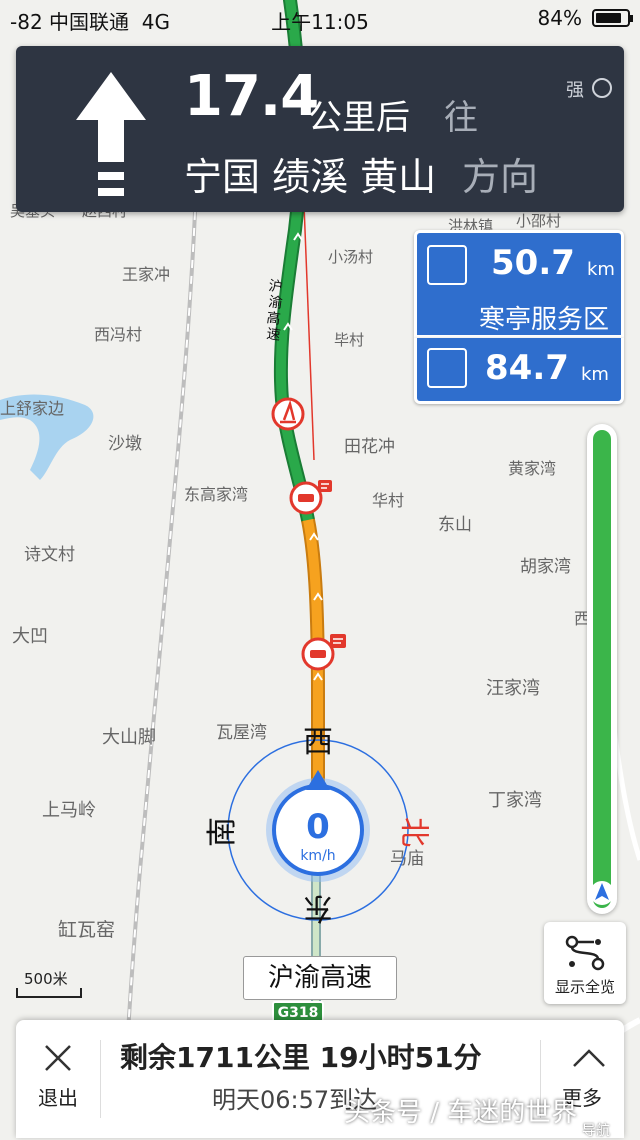 Image resolution: width=640 pixels, height=1140 pixels. Describe the element at coordinates (369, 447) in the screenshot. I see `place-label: 田花冲` at that location.